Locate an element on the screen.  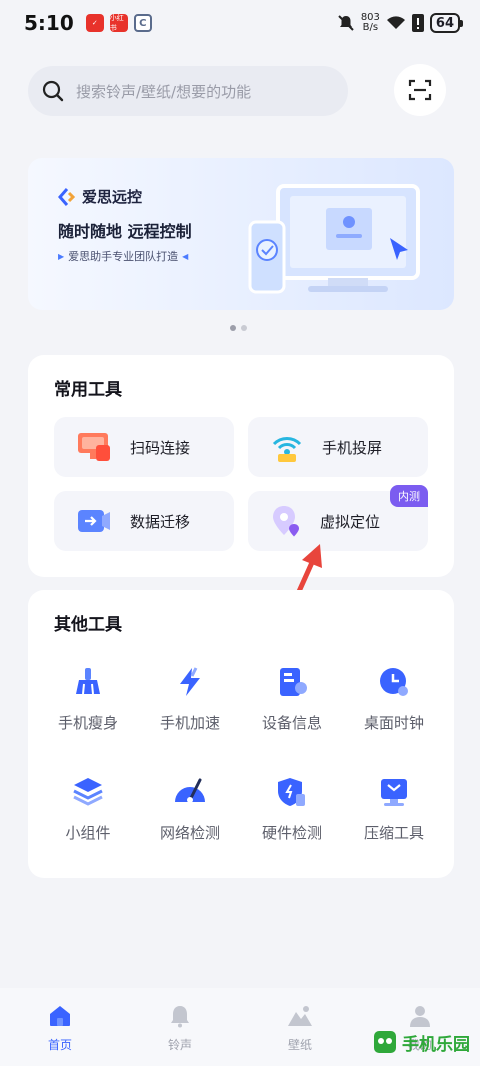
tool-label: 虚拟定位 is located at coordinates (350, 521).